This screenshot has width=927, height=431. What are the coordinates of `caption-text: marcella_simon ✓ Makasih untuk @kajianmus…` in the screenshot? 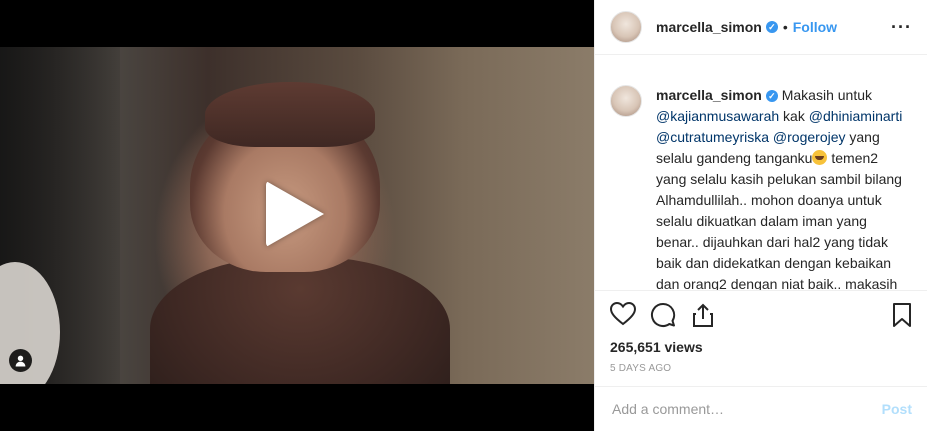 It's located at (781, 187).